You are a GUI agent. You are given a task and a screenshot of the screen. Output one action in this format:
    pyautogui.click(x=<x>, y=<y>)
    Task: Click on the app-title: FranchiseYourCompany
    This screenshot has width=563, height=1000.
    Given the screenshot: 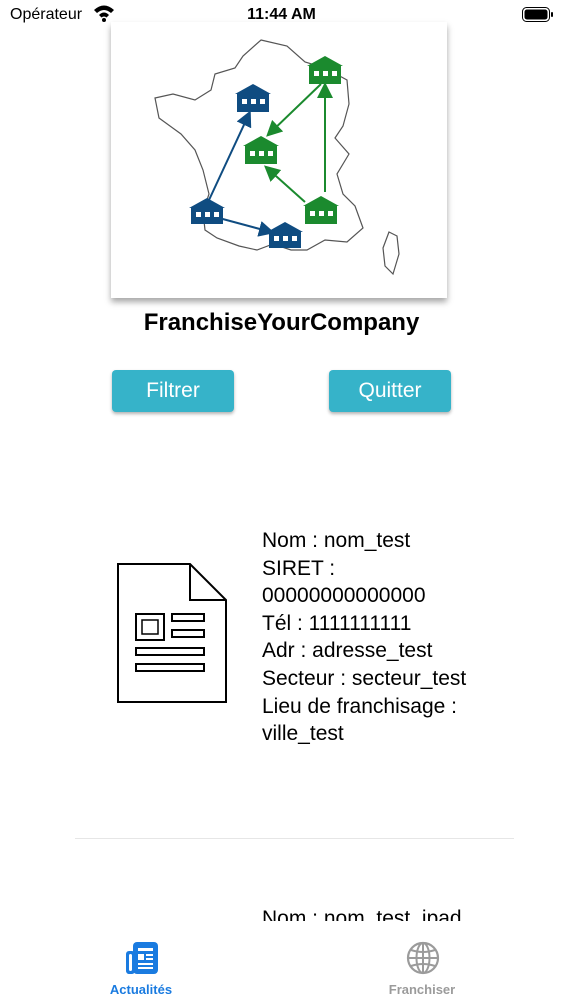 What is the action you would take?
    pyautogui.click(x=281, y=322)
    